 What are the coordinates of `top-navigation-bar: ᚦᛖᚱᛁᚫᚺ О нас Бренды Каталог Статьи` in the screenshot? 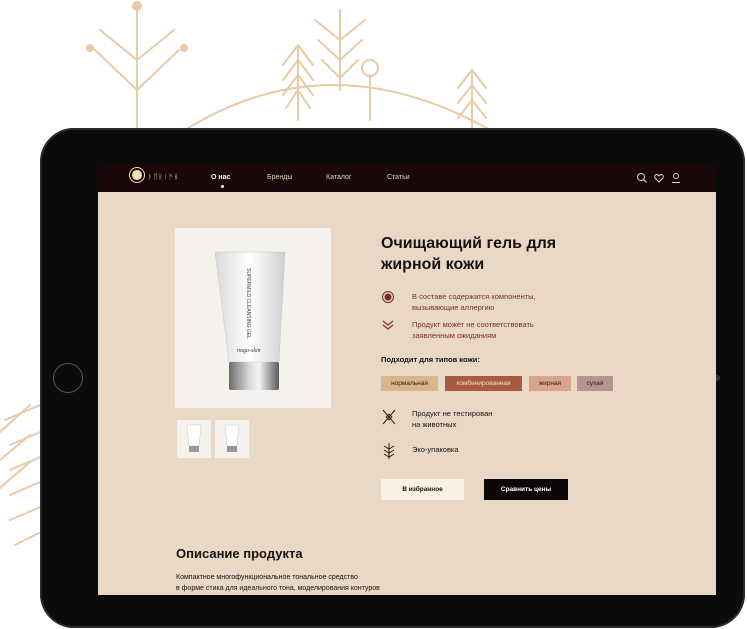 It's located at (407, 178).